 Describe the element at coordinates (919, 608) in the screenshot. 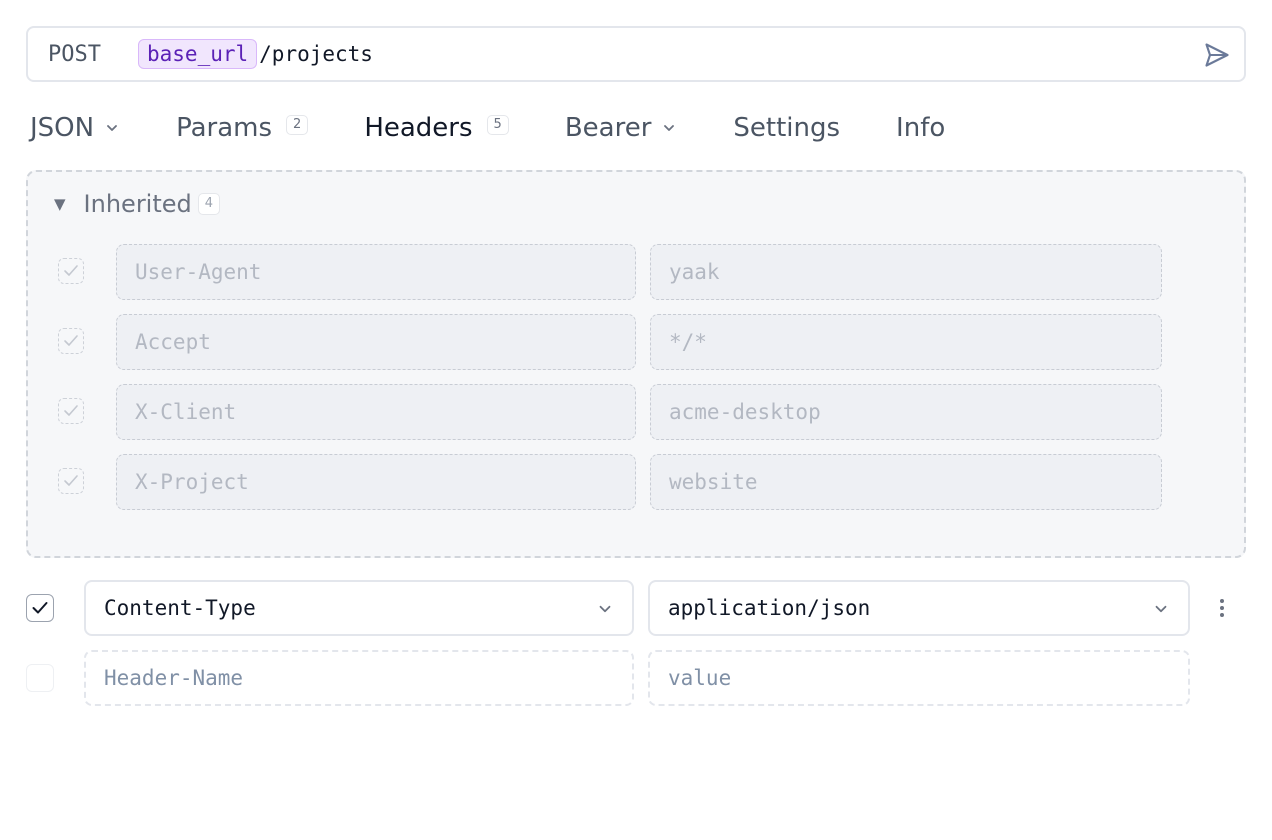

I see `header-value-input: application/json` at that location.